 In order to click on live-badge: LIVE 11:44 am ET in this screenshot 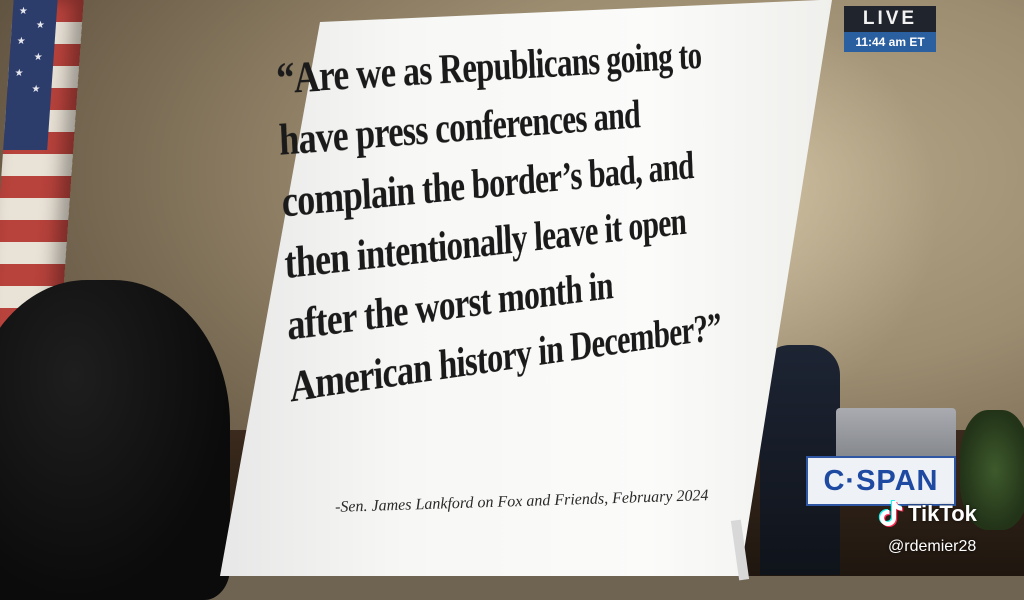, I will do `click(890, 30)`.